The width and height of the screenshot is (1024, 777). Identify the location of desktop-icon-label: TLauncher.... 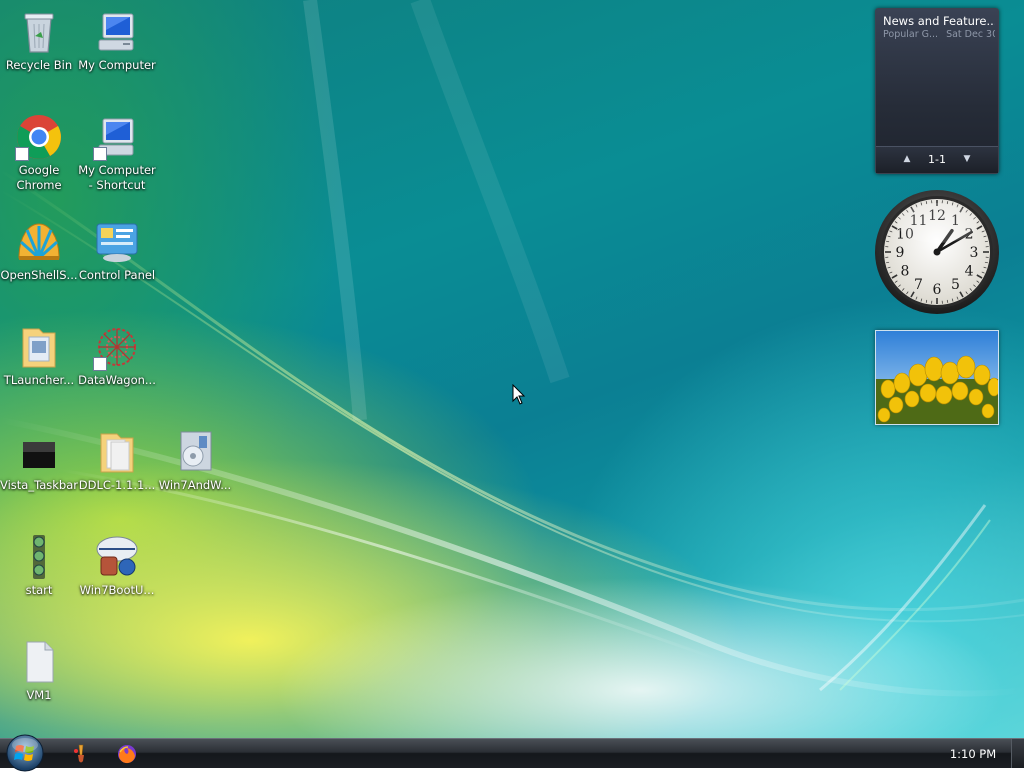
(39, 380).